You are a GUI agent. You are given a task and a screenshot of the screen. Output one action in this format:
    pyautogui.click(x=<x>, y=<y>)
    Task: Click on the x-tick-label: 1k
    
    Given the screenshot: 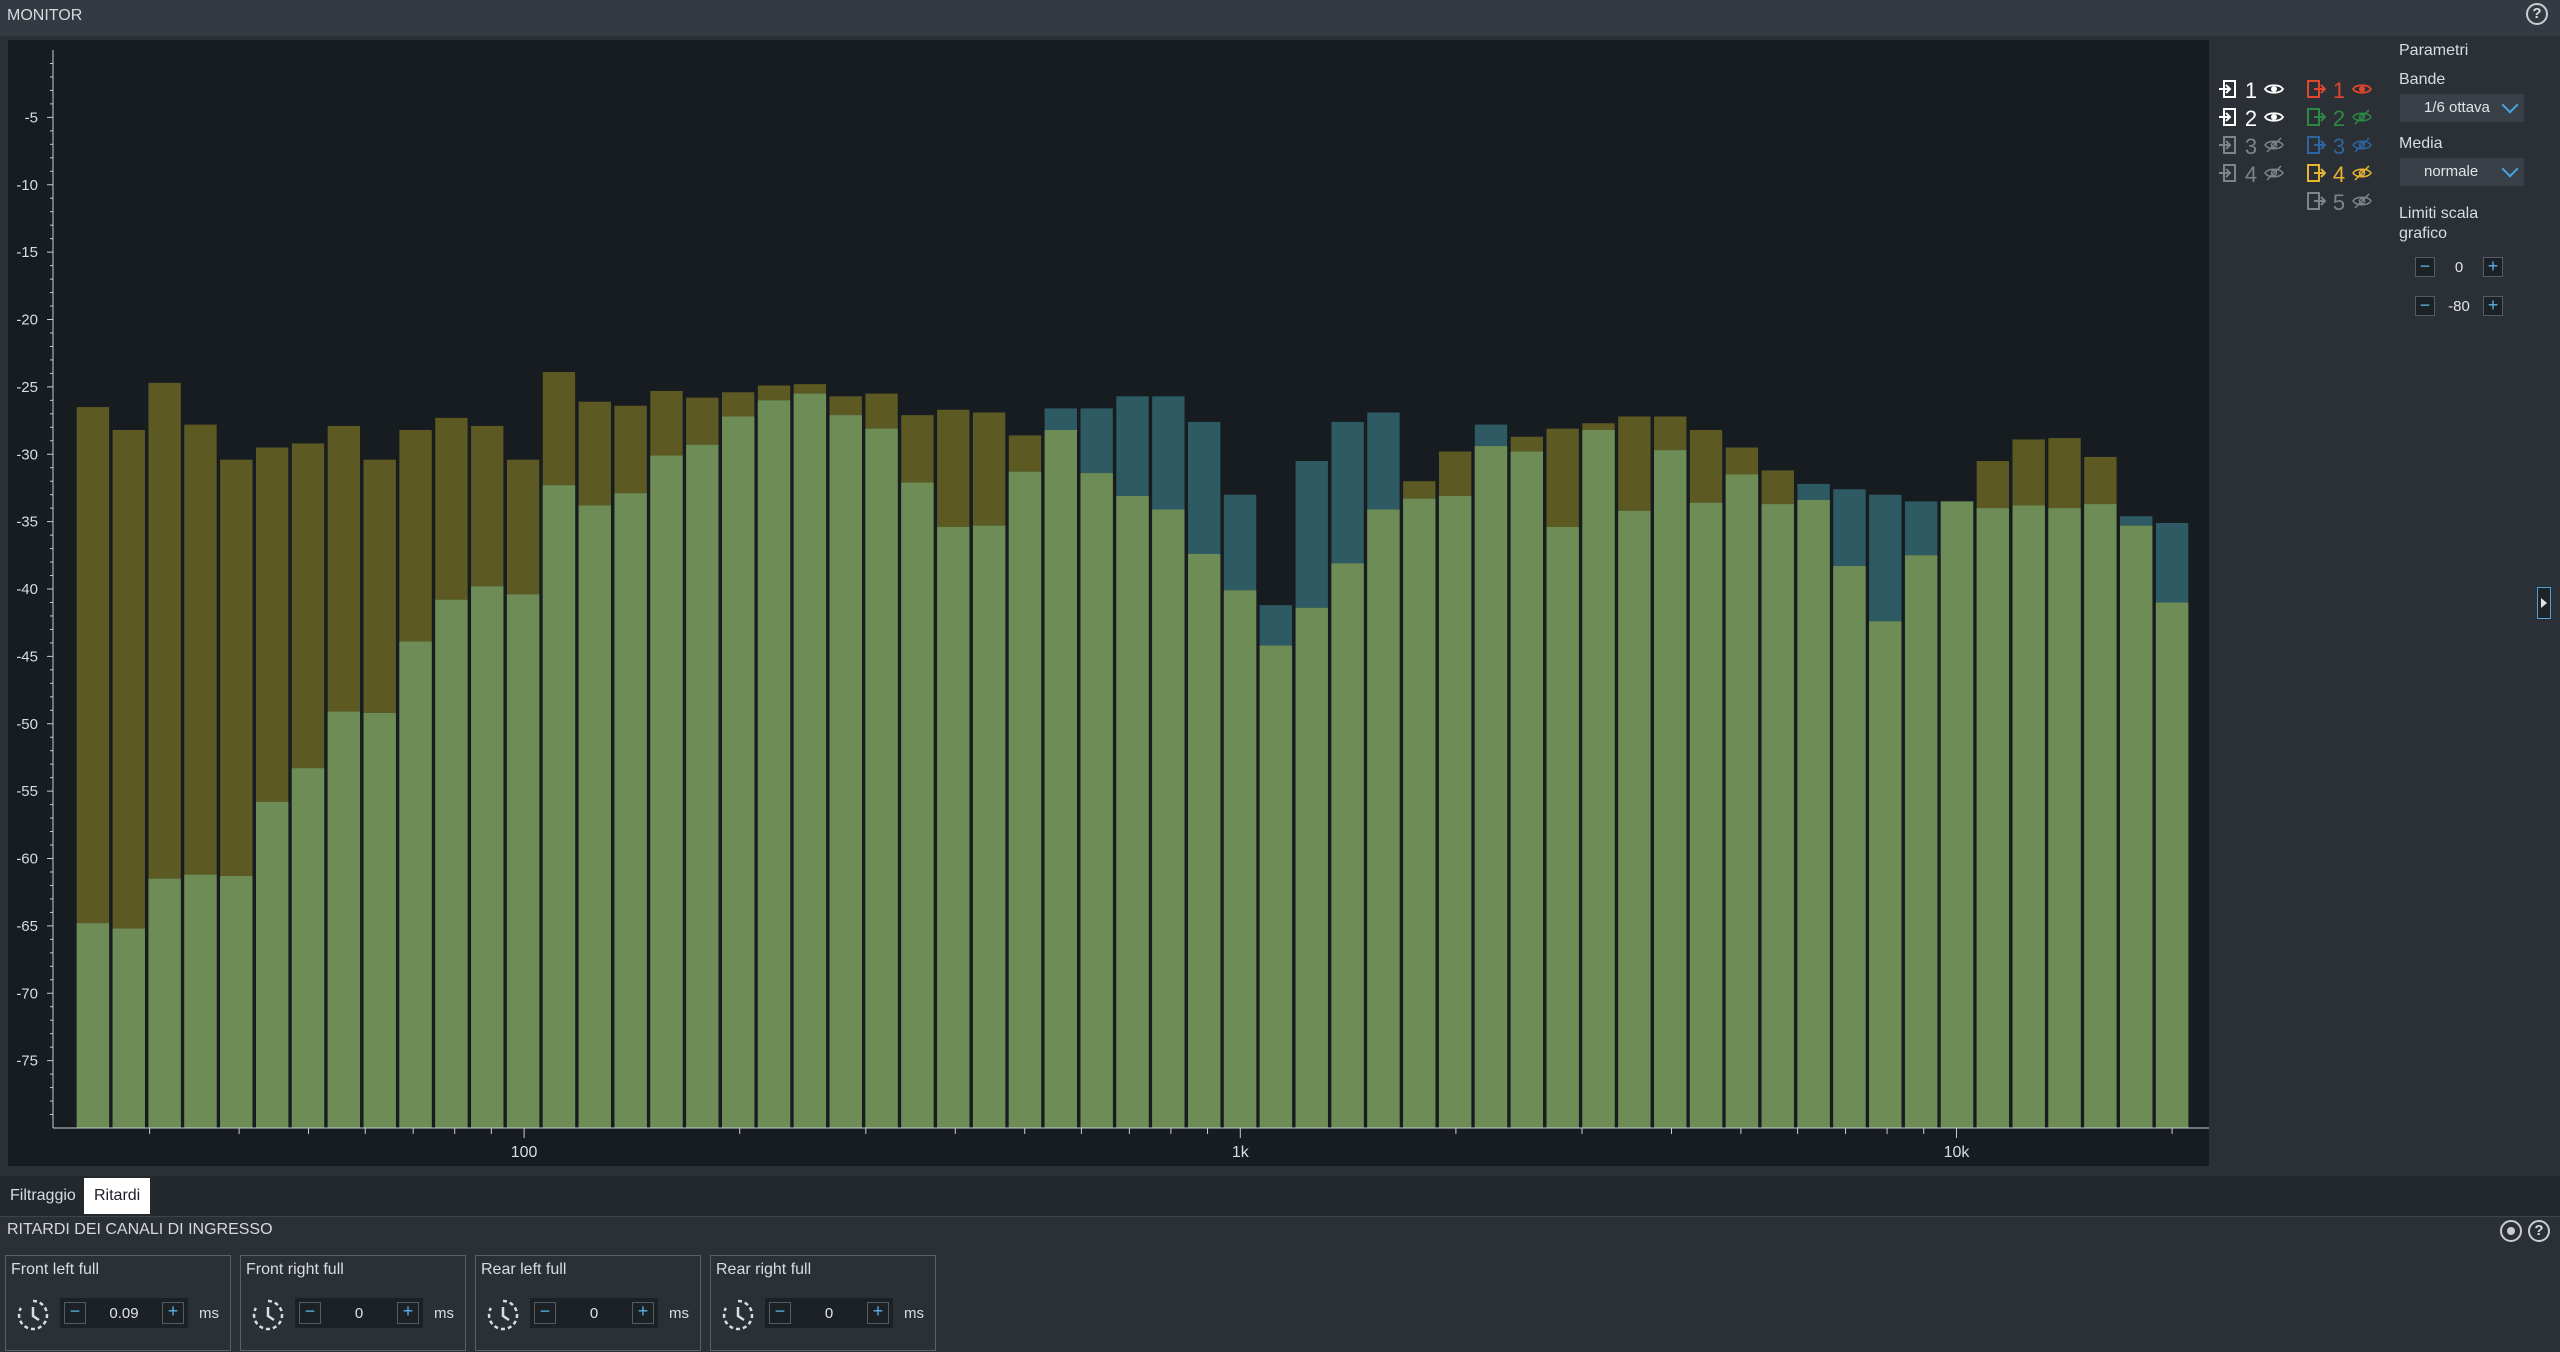 What is the action you would take?
    pyautogui.click(x=1241, y=1152)
    